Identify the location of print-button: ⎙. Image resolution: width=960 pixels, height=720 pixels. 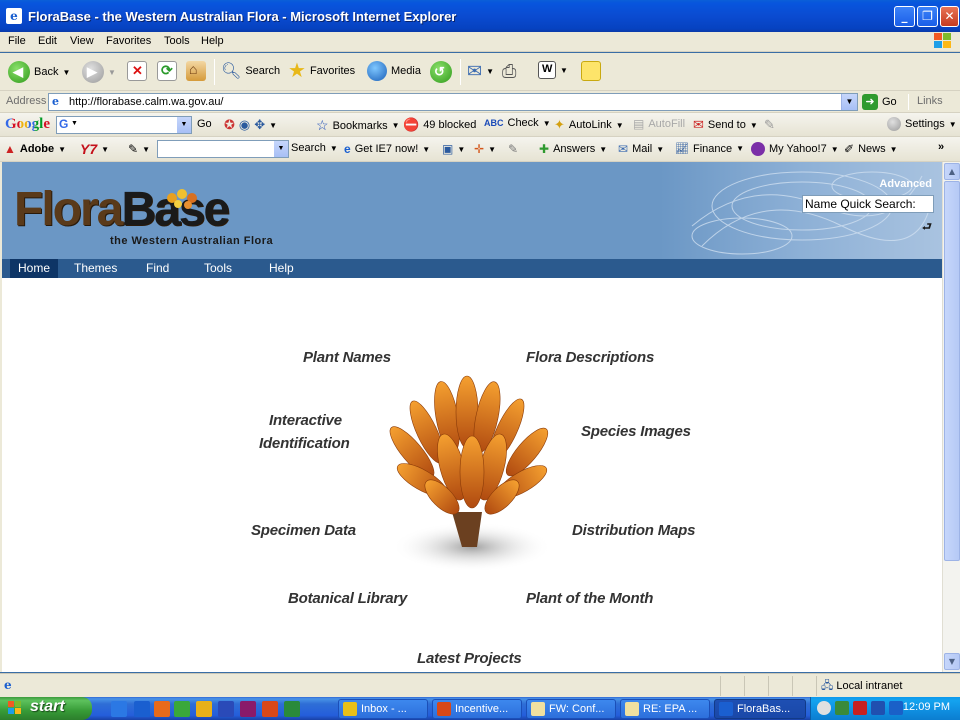
(509, 71).